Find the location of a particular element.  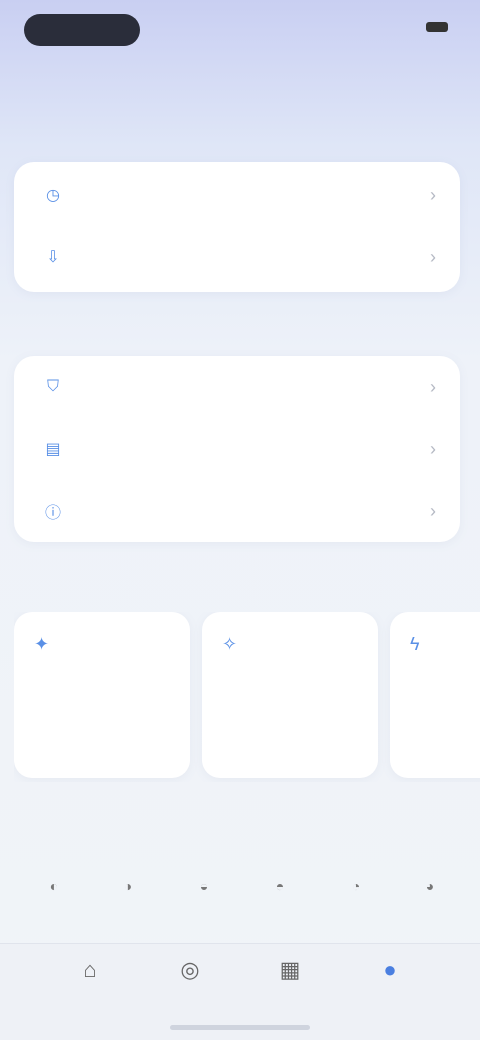

sparkle-icon: ✧ is located at coordinates (230, 644).